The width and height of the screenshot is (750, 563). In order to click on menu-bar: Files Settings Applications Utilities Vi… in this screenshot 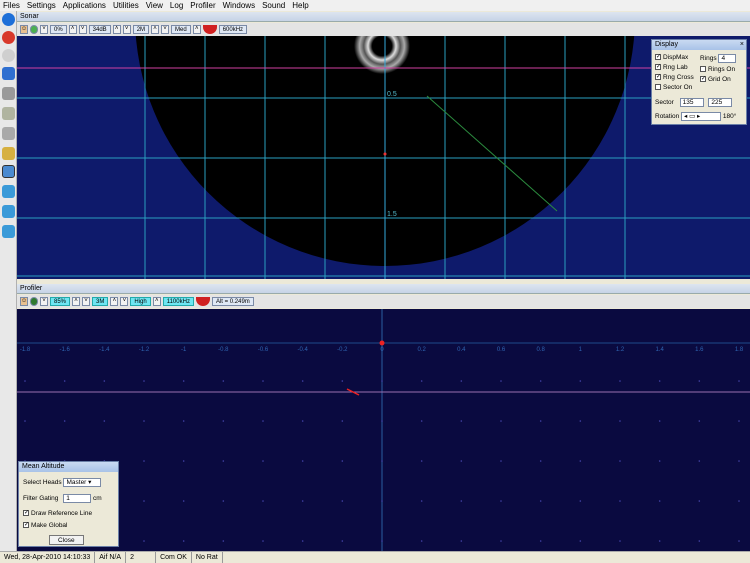, I will do `click(375, 5)`.